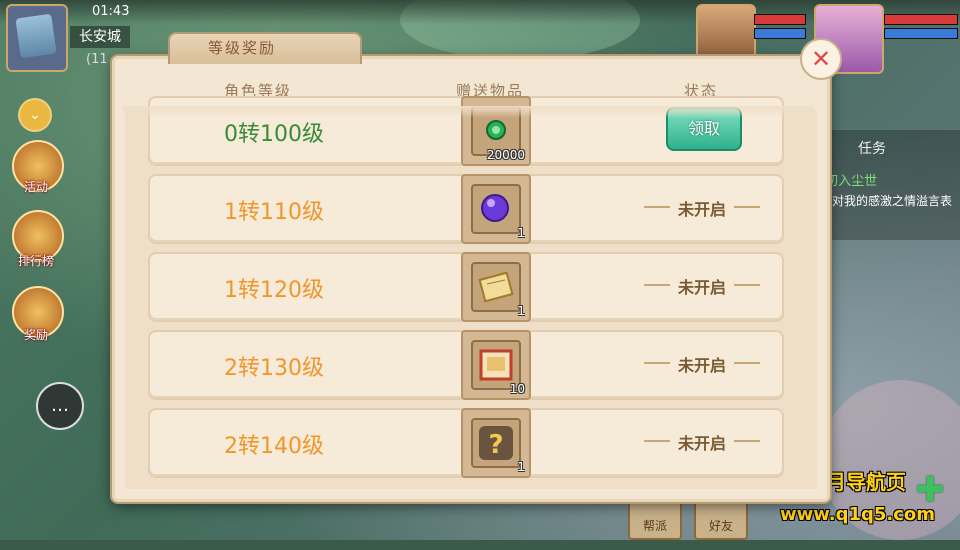 The height and width of the screenshot is (550, 960). What do you see at coordinates (921, 33) in the screenshot?
I see `player-mp-bar` at bounding box center [921, 33].